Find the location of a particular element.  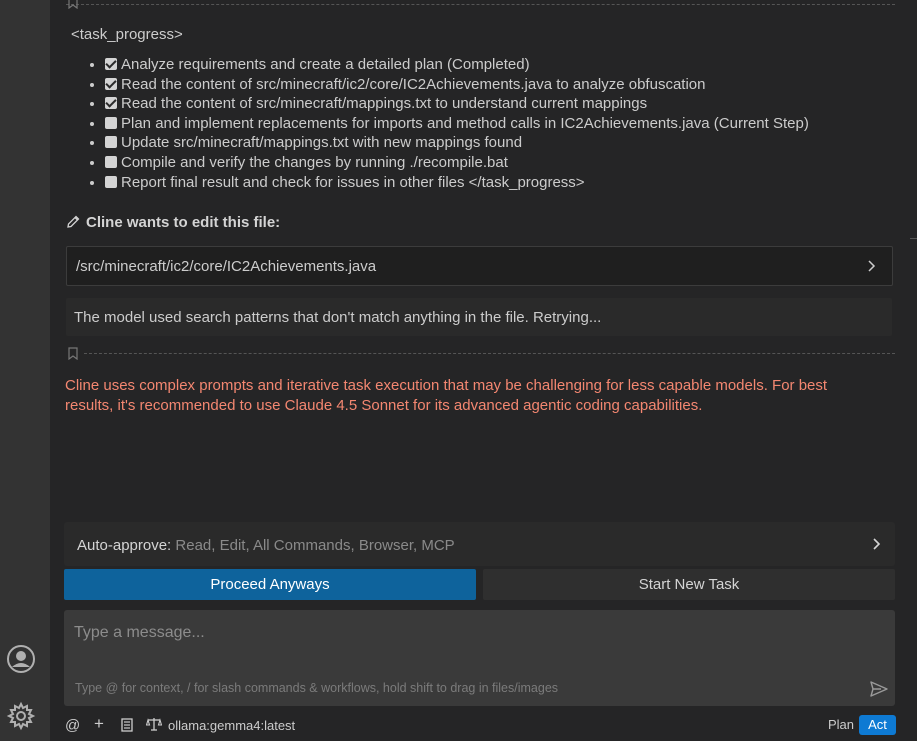

gear-icon is located at coordinates (21, 716).